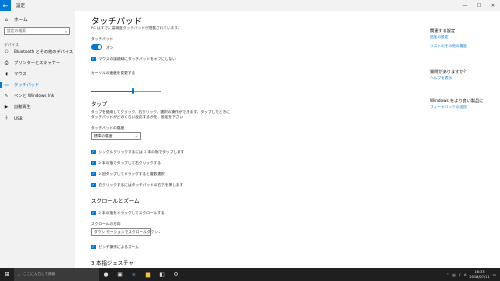 This screenshot has height=281, width=500. What do you see at coordinates (20, 6) in the screenshot?
I see `window-title: 設定` at bounding box center [20, 6].